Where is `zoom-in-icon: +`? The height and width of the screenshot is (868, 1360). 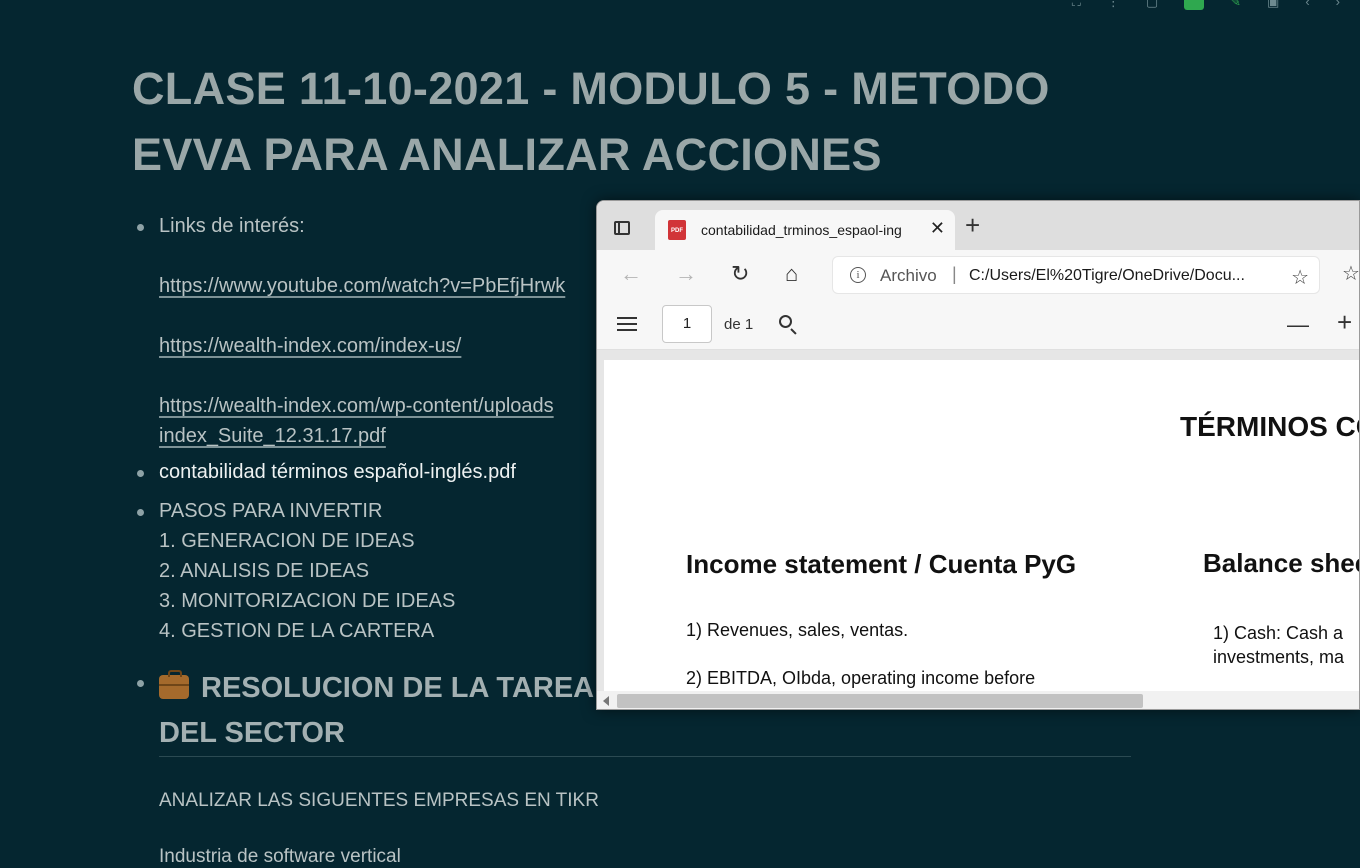 zoom-in-icon: + is located at coordinates (1344, 322).